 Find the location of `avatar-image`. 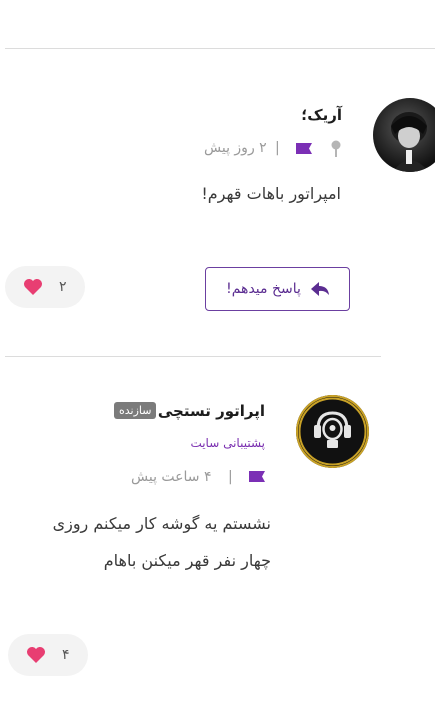

avatar-image is located at coordinates (410, 142).